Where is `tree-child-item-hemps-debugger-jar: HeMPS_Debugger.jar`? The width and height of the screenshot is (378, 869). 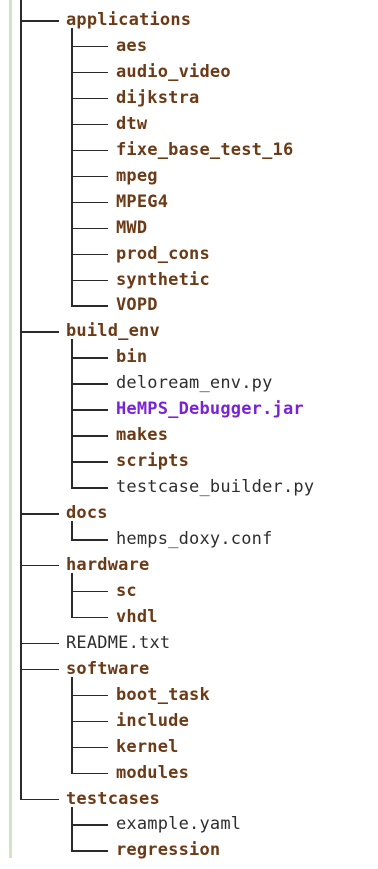
tree-child-item-hemps-debugger-jar: HeMPS_Debugger.jar is located at coordinates (189, 413).